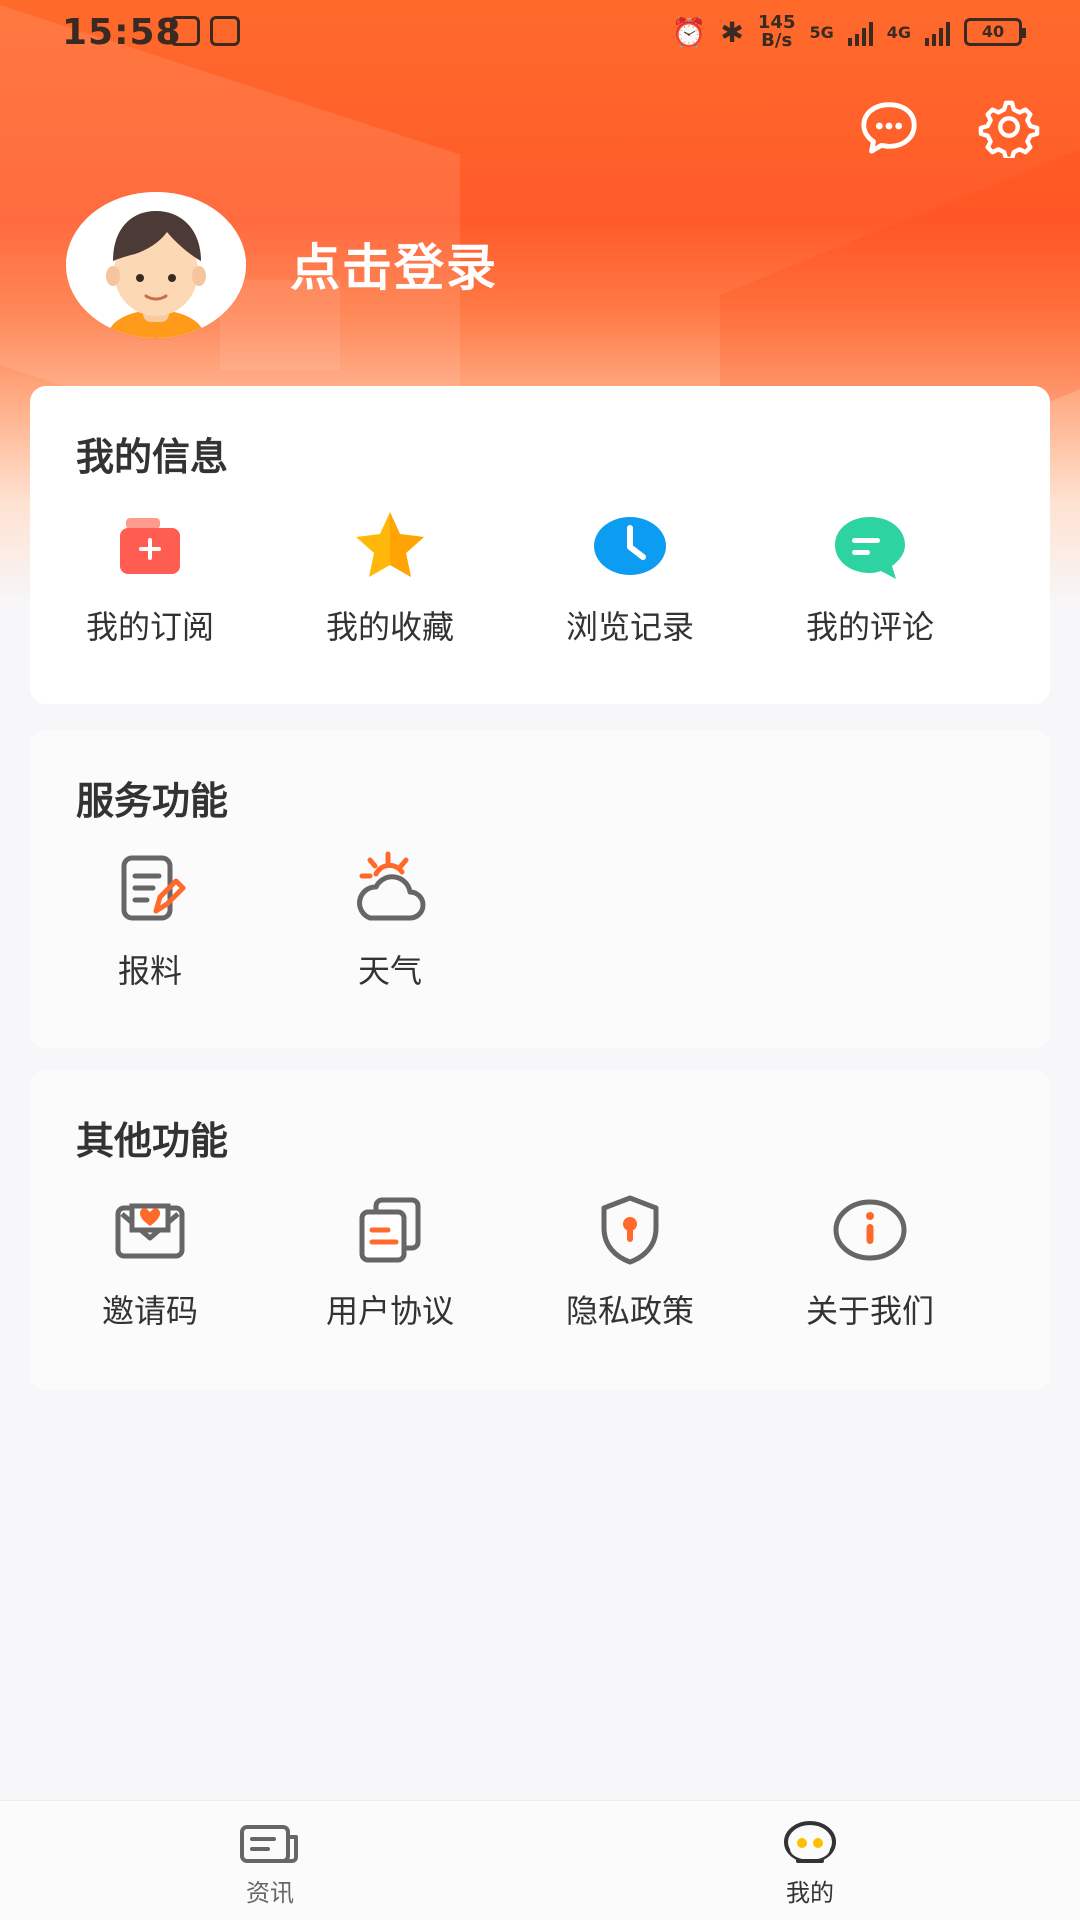 This screenshot has height=1920, width=1080. Describe the element at coordinates (150, 890) in the screenshot. I see `report-icon` at that location.